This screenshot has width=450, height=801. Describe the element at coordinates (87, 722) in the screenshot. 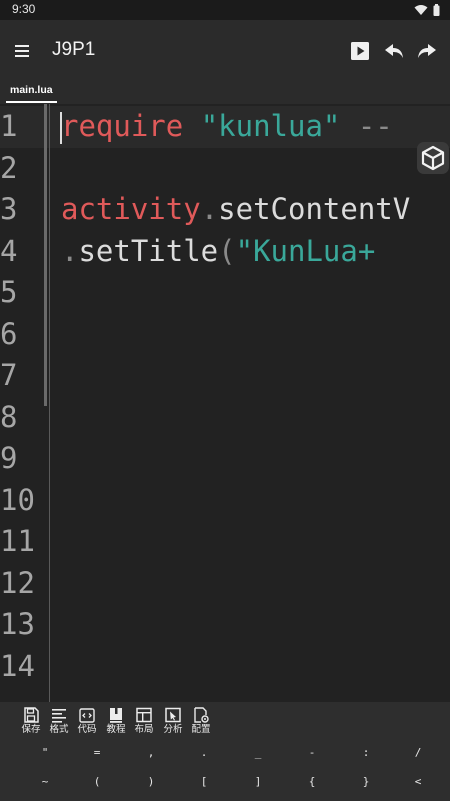

I see `code-button: 代码` at that location.